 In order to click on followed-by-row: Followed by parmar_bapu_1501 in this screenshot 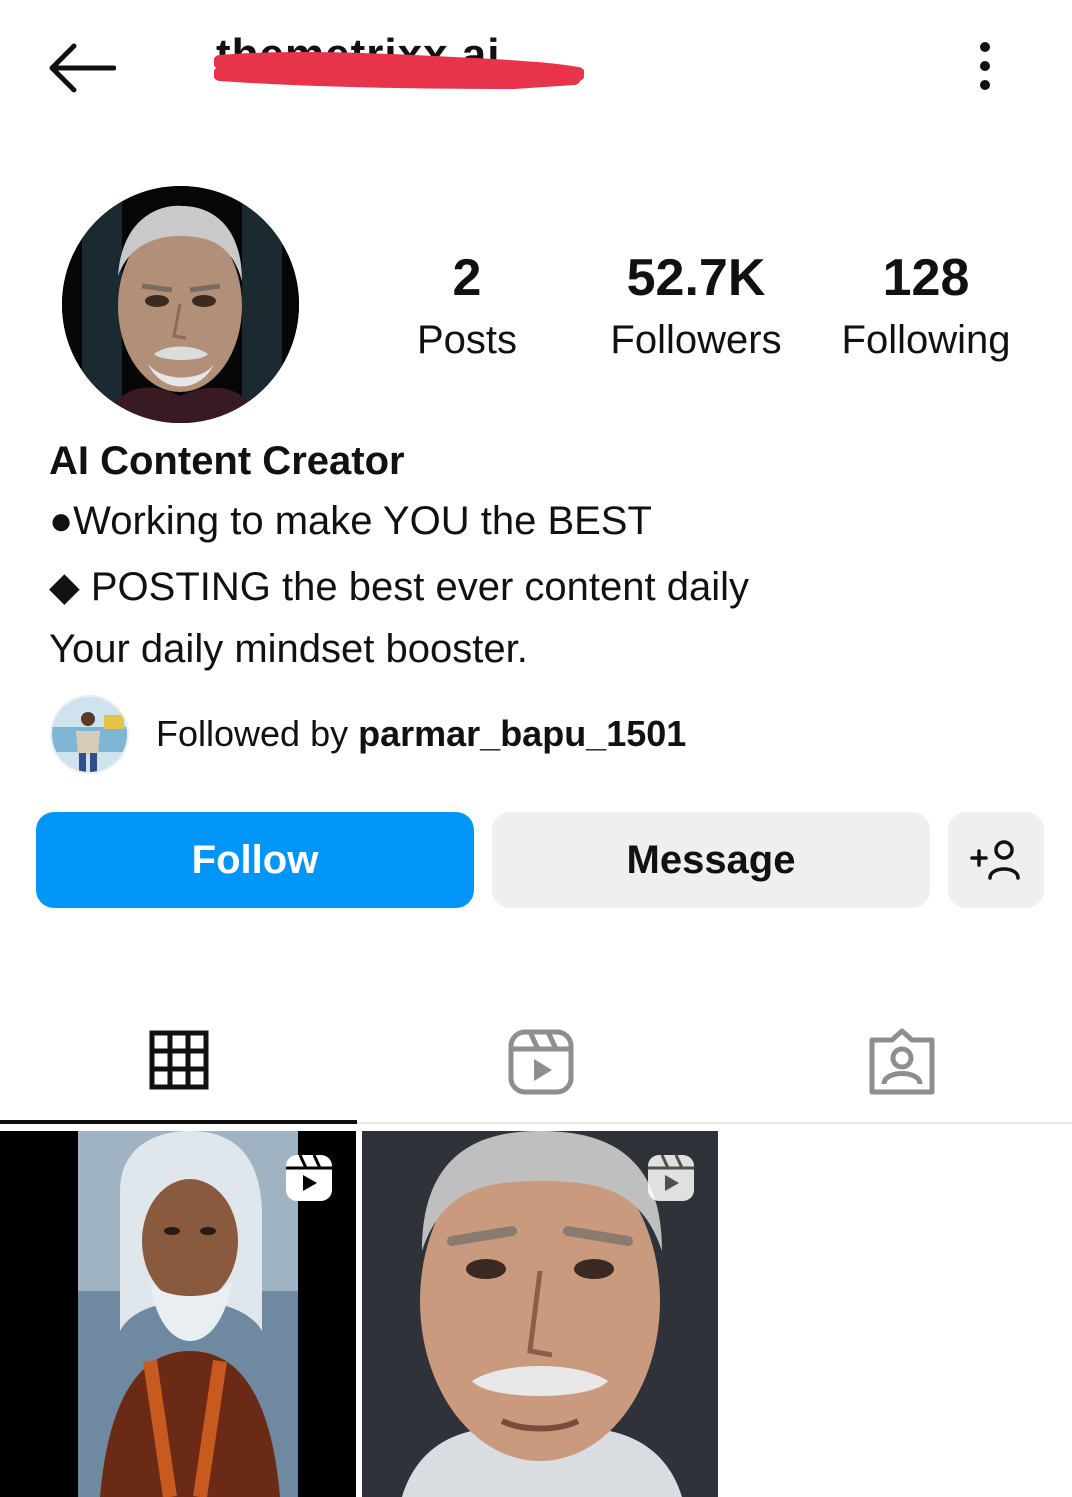, I will do `click(368, 734)`.